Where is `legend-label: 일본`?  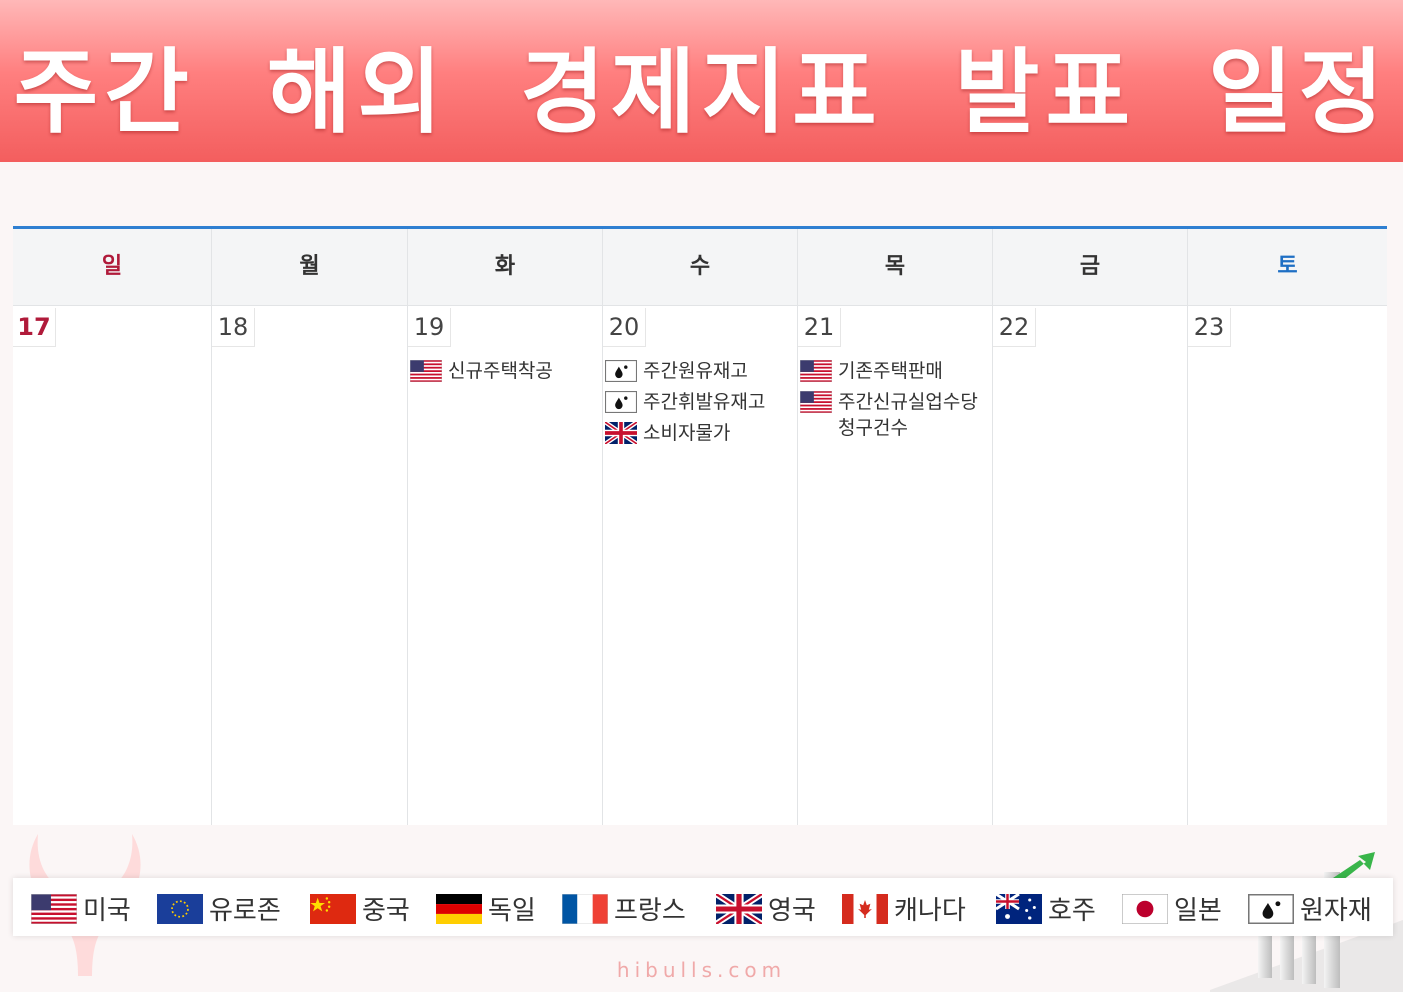 legend-label: 일본 is located at coordinates (1198, 911).